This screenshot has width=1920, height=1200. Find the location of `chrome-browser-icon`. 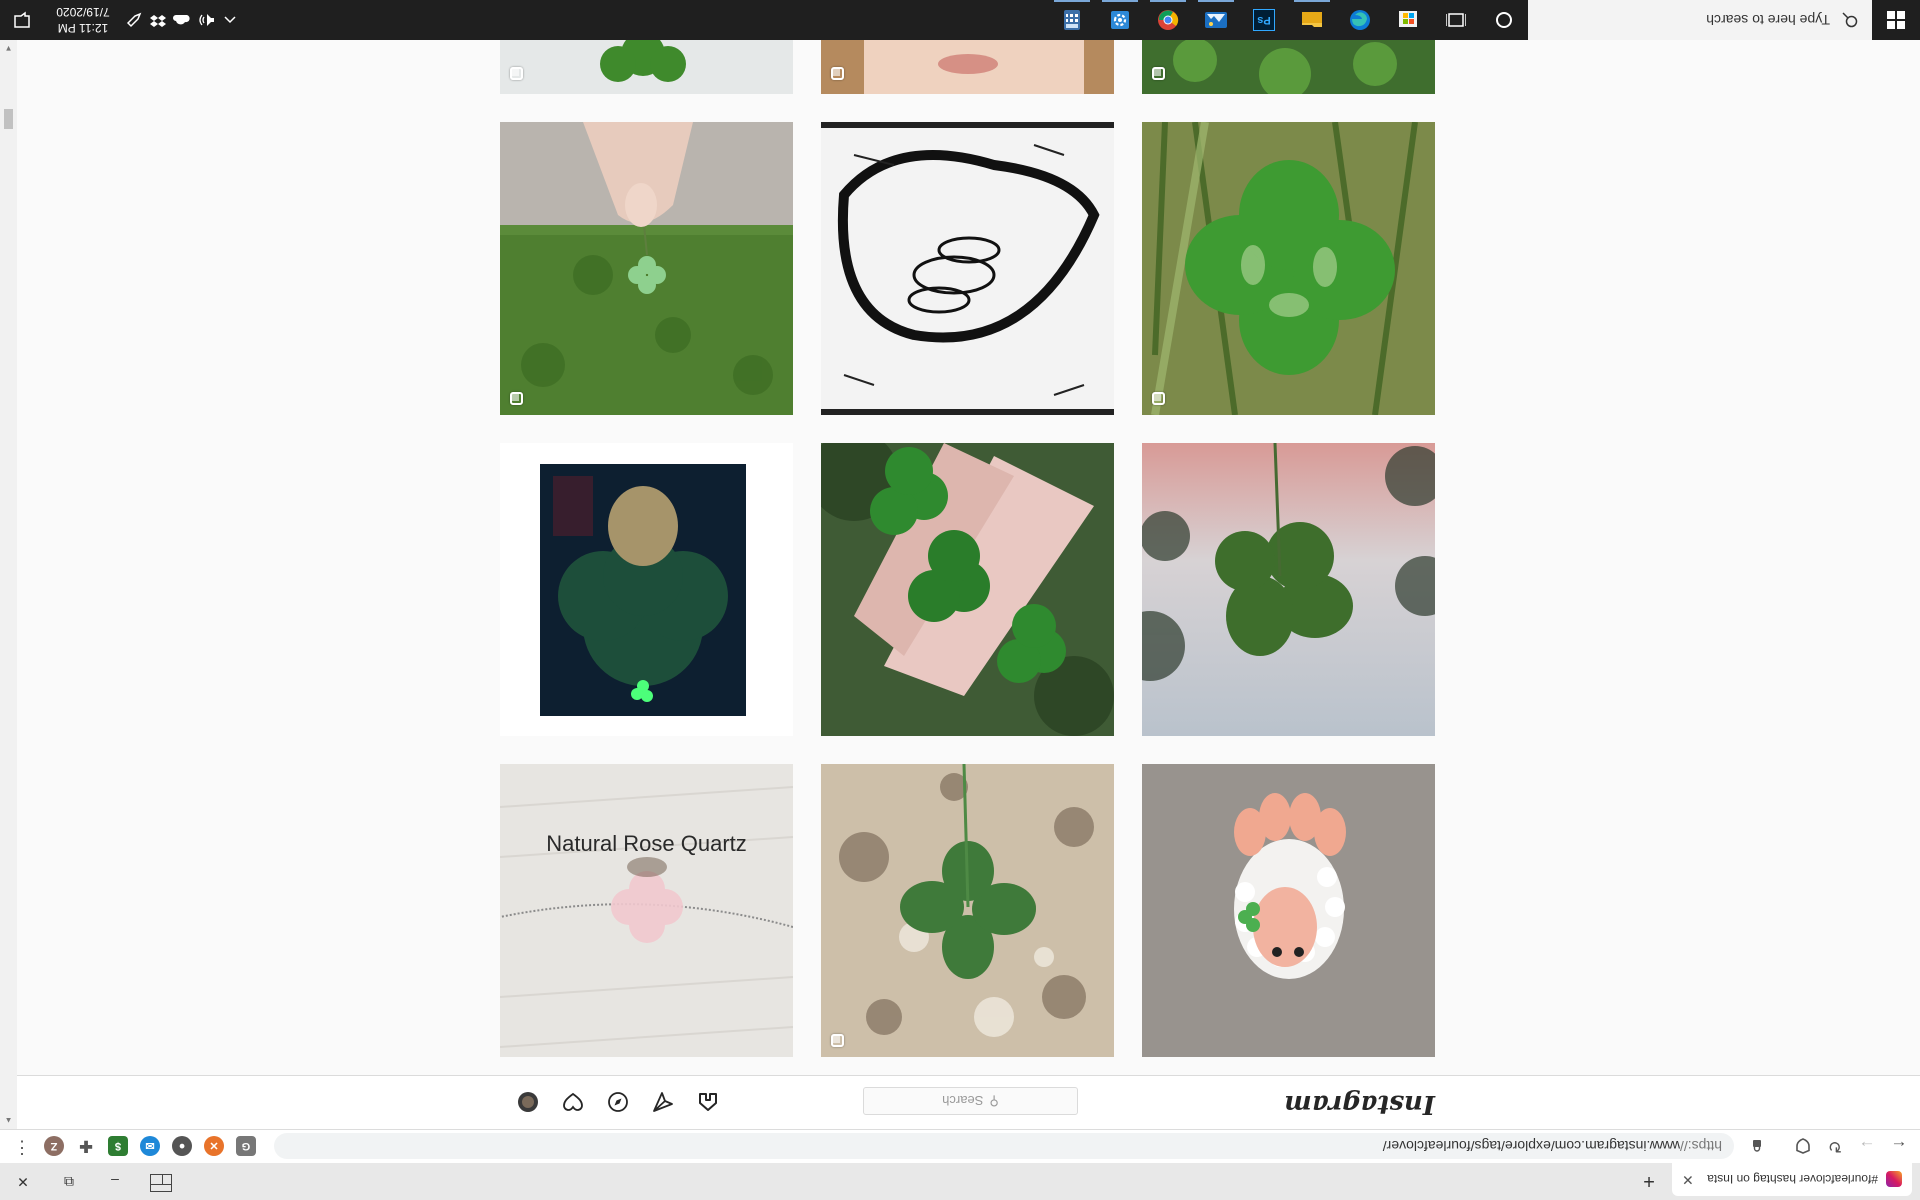

chrome-browser-icon is located at coordinates (1168, 20).